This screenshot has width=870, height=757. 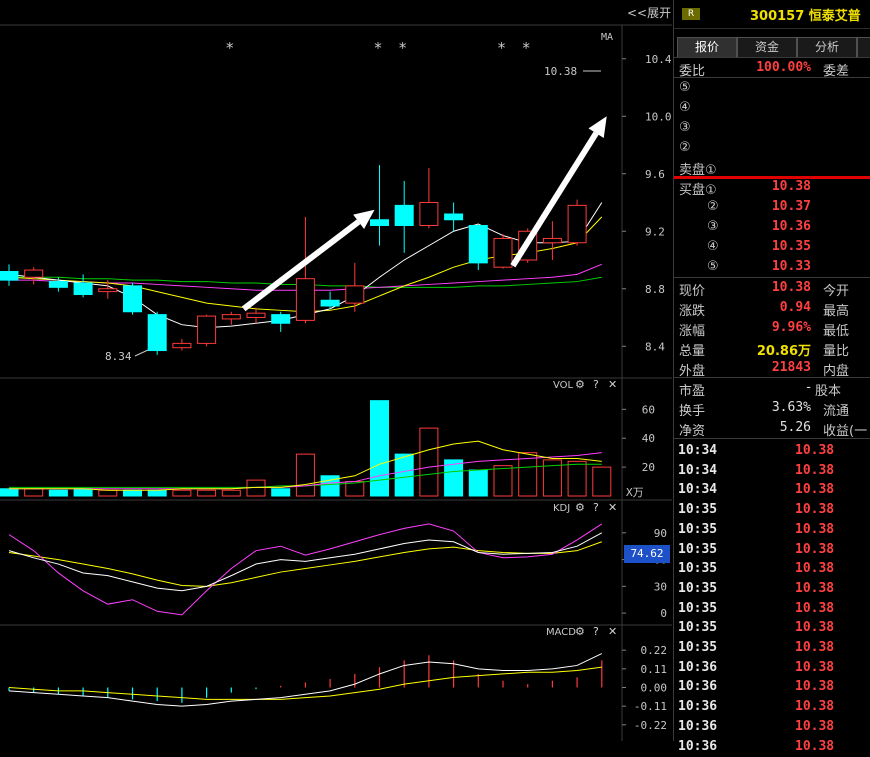 What do you see at coordinates (692, 351) in the screenshot?
I see `stat-label: 总量` at bounding box center [692, 351].